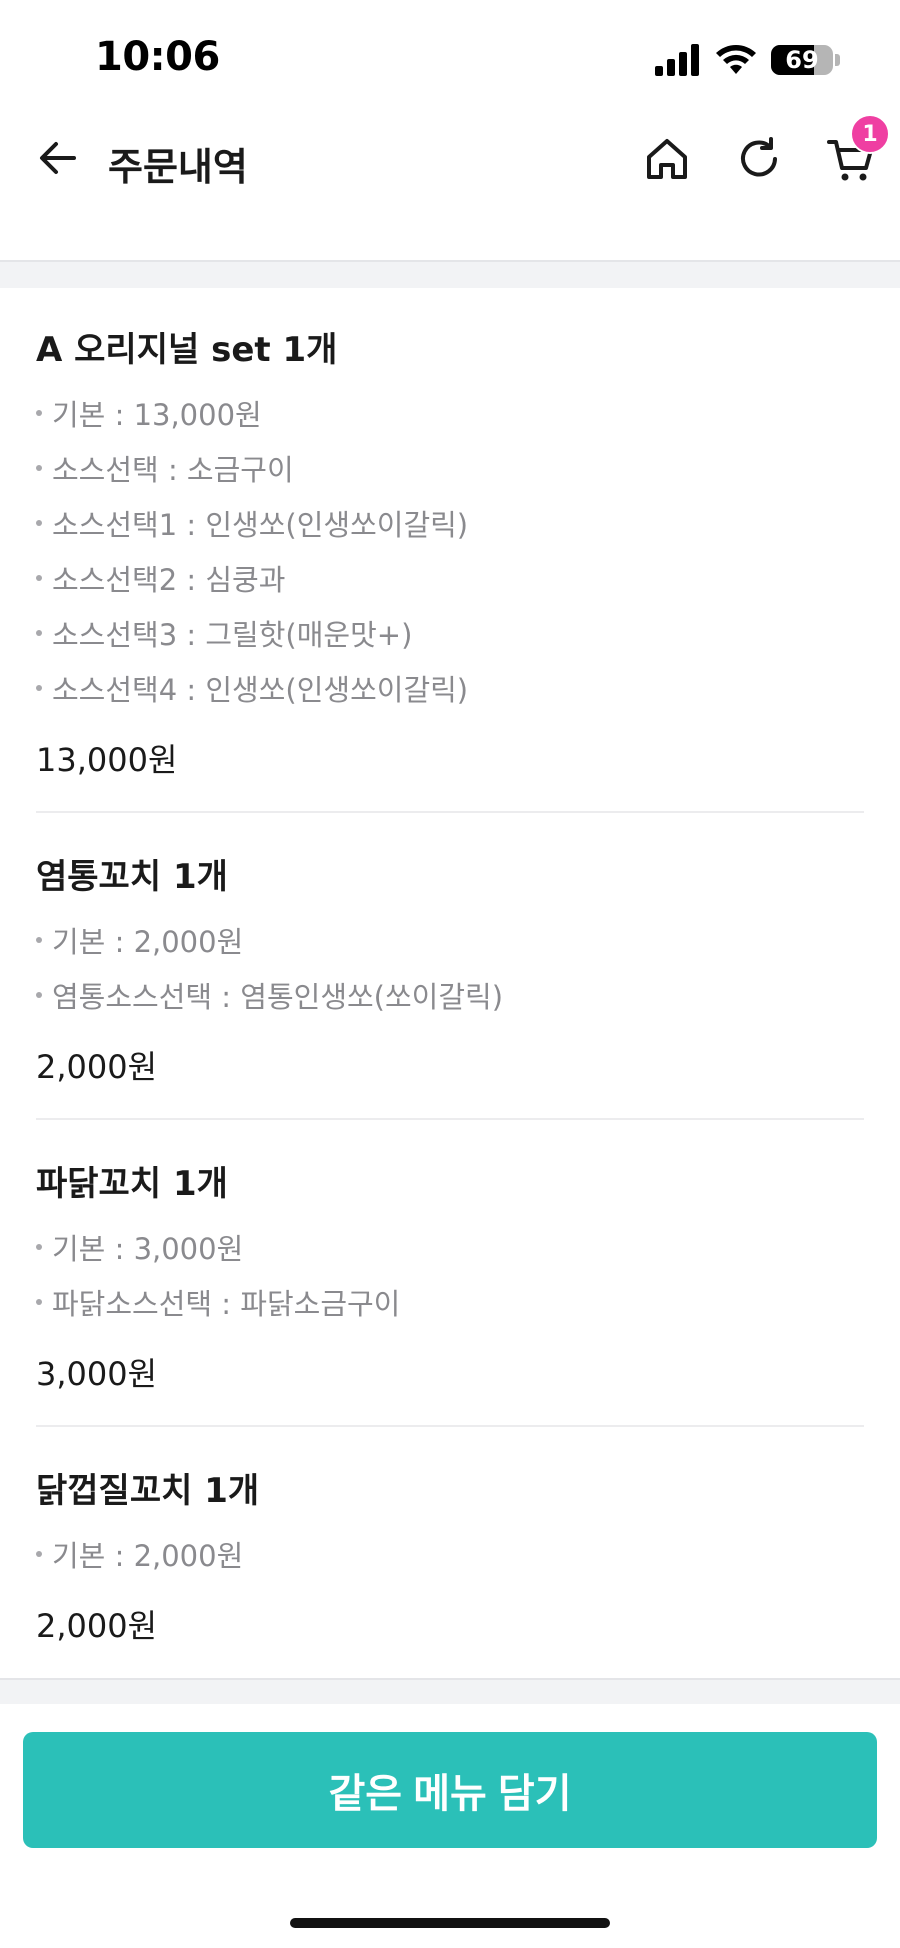 This screenshot has width=900, height=1948. Describe the element at coordinates (736, 59) in the screenshot. I see `wifi-icon` at that location.